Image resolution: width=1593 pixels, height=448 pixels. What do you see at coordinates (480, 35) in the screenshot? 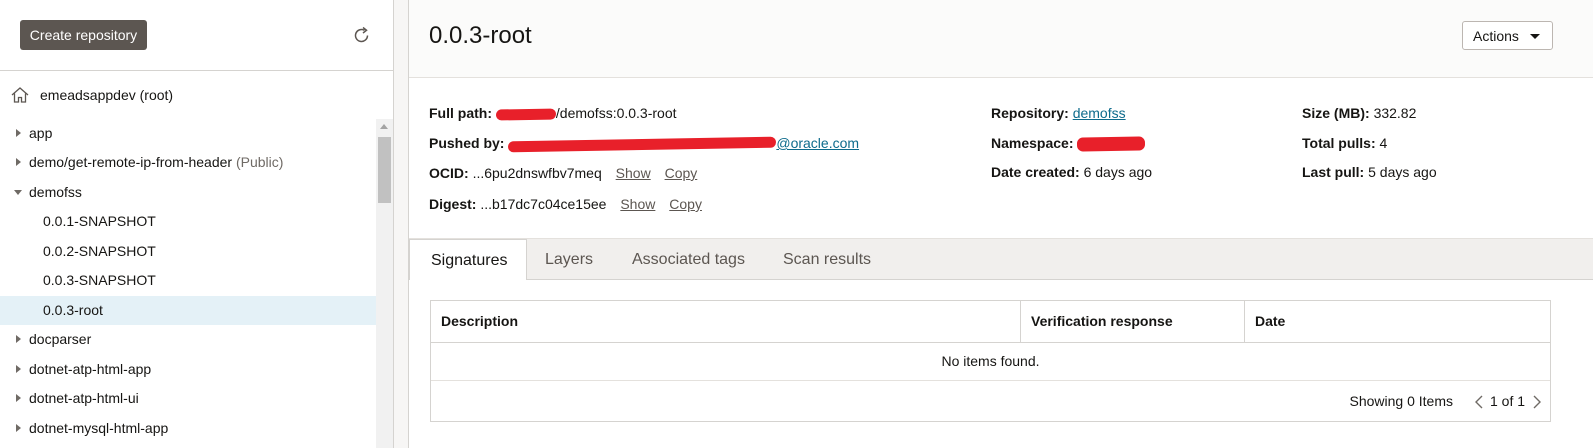
I see `page-title: 0.0.3-root` at bounding box center [480, 35].